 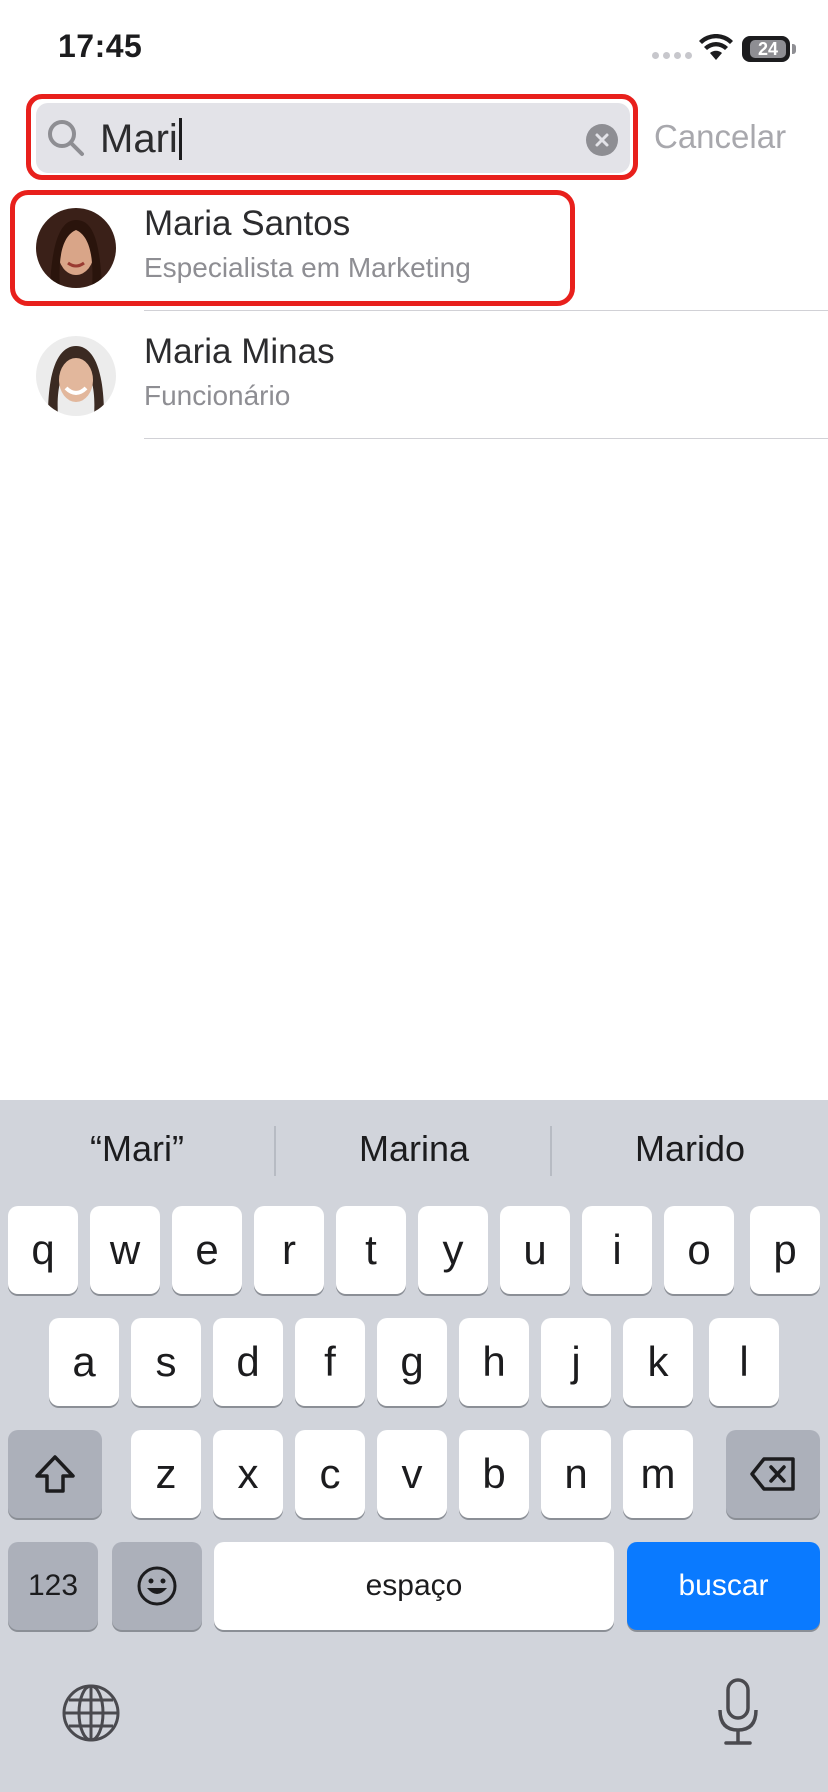 What do you see at coordinates (166, 1474) in the screenshot?
I see `key-z: z` at bounding box center [166, 1474].